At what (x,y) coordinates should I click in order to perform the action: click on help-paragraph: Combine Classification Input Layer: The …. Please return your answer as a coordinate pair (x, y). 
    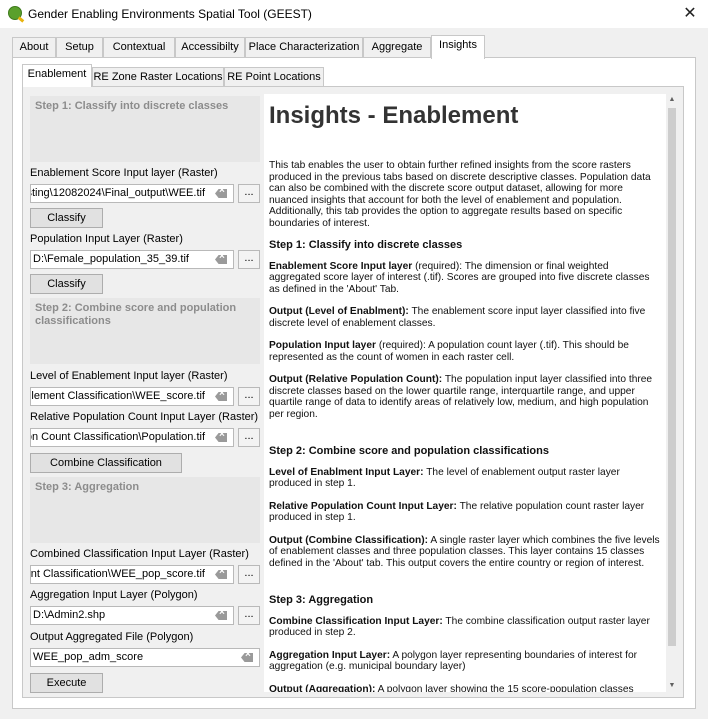
    Looking at the image, I should click on (459, 627).